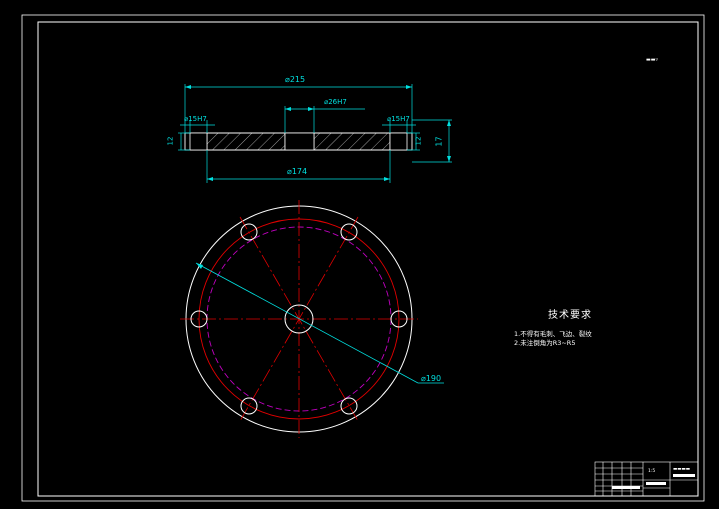  Describe the element at coordinates (297, 171) in the screenshot. I see `dim-inner-diameter: ⌀174` at that location.